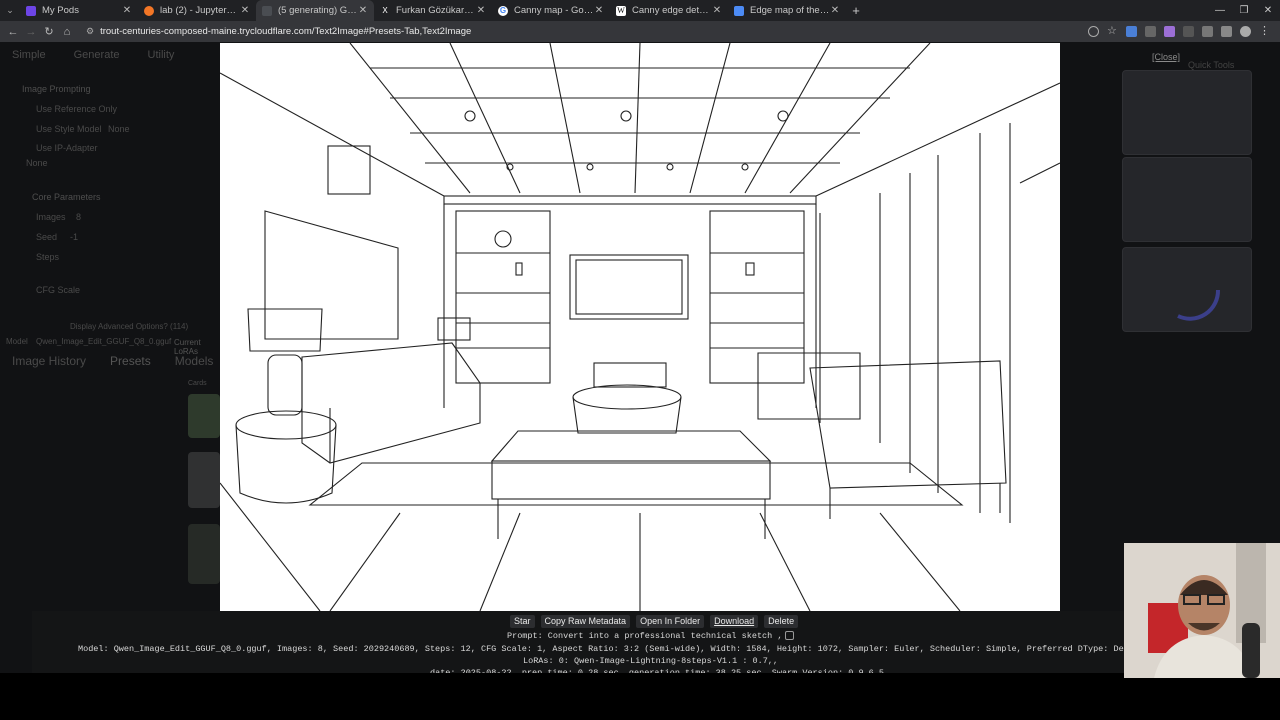  Describe the element at coordinates (1093, 31) in the screenshot. I see `zoom-icon` at that location.